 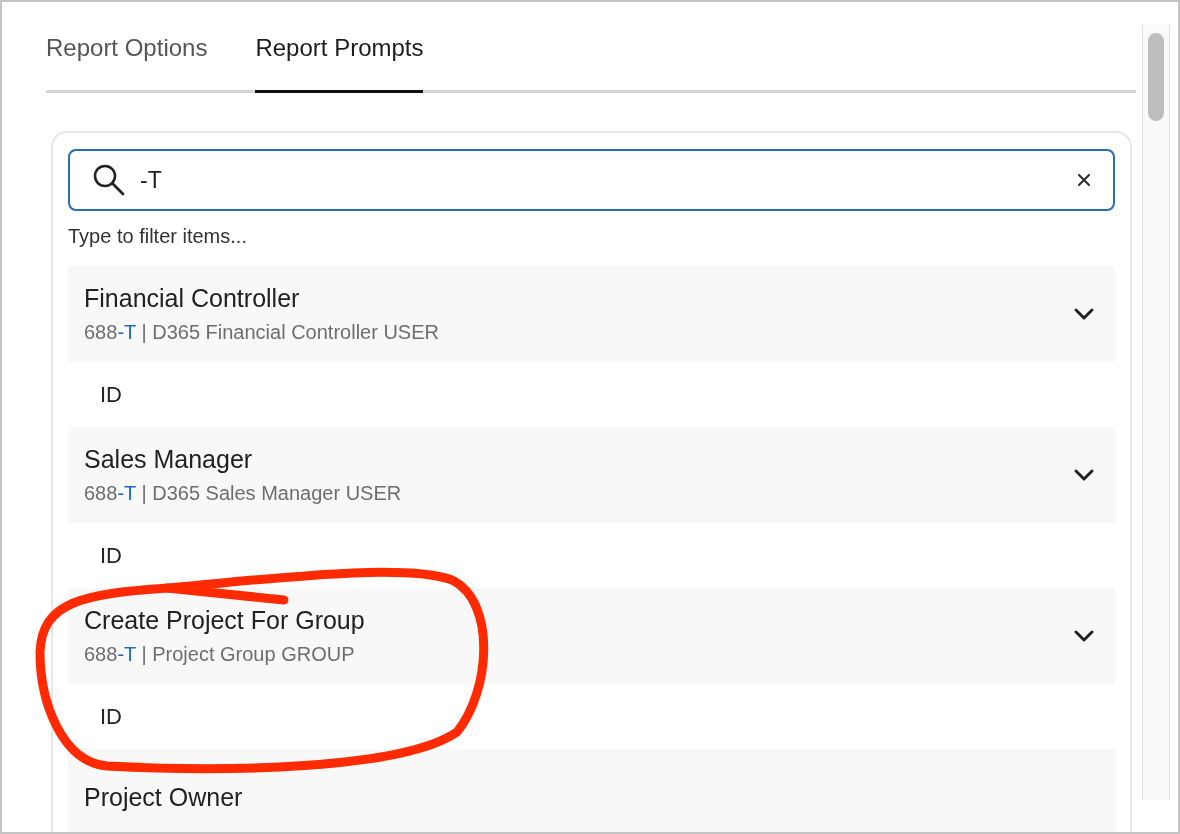 What do you see at coordinates (591, 180) in the screenshot?
I see `search-field: -T` at bounding box center [591, 180].